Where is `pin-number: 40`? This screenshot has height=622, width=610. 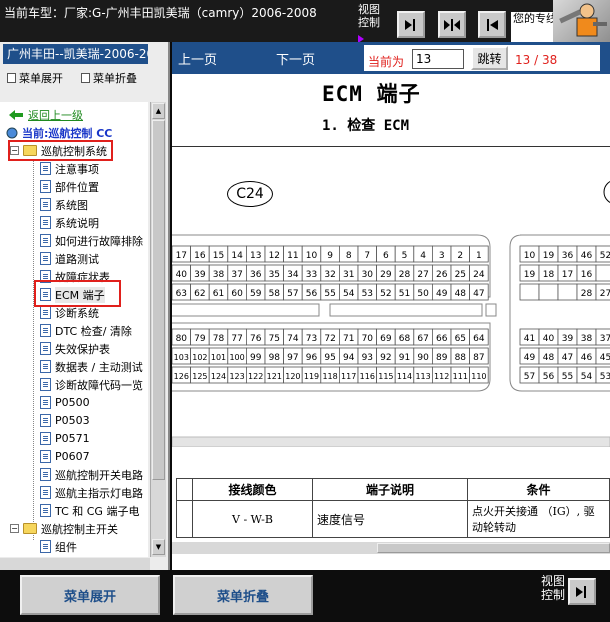
pin-number: 40 is located at coordinates (549, 339).